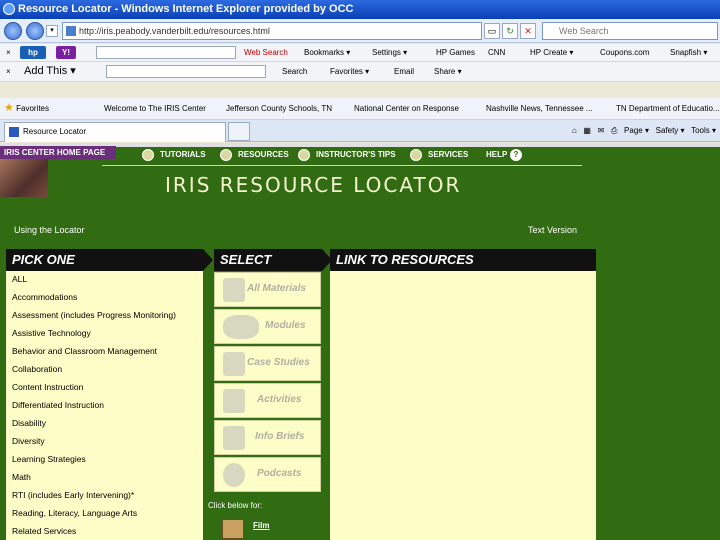  Describe the element at coordinates (492, 31) in the screenshot. I see `compat-view-icon: ▭` at that location.